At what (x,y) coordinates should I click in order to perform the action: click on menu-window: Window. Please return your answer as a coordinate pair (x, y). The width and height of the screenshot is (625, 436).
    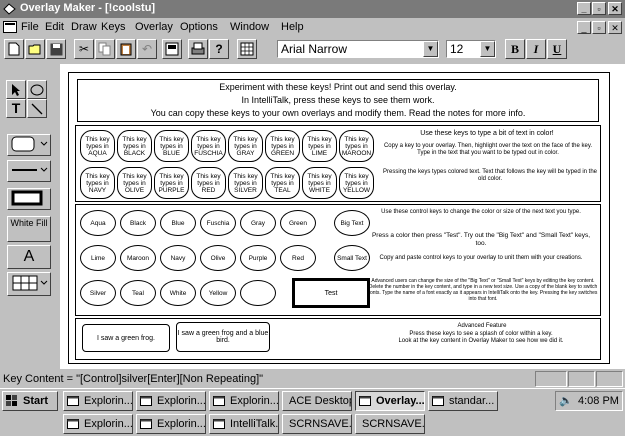
    Looking at the image, I should click on (249, 27).